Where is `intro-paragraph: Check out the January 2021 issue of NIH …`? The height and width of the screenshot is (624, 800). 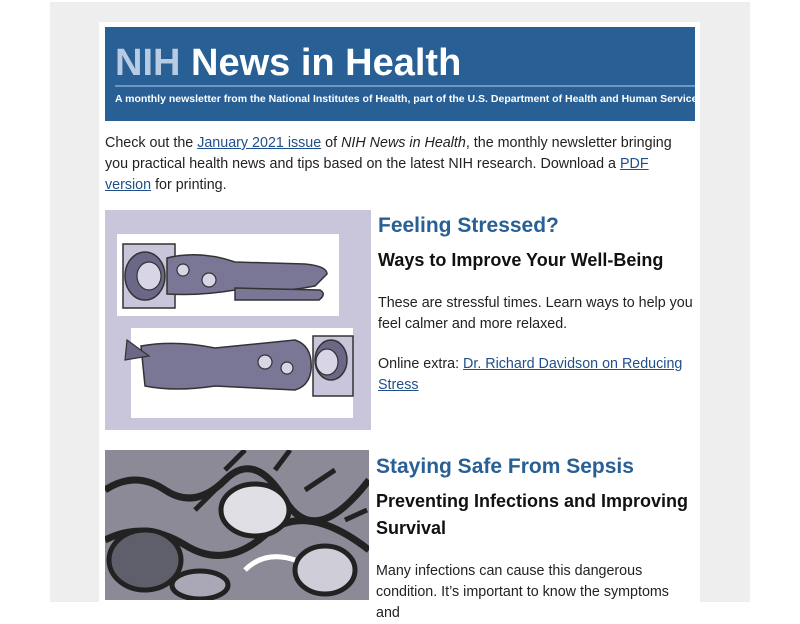 intro-paragraph: Check out the January 2021 issue of NIH … is located at coordinates (401, 164).